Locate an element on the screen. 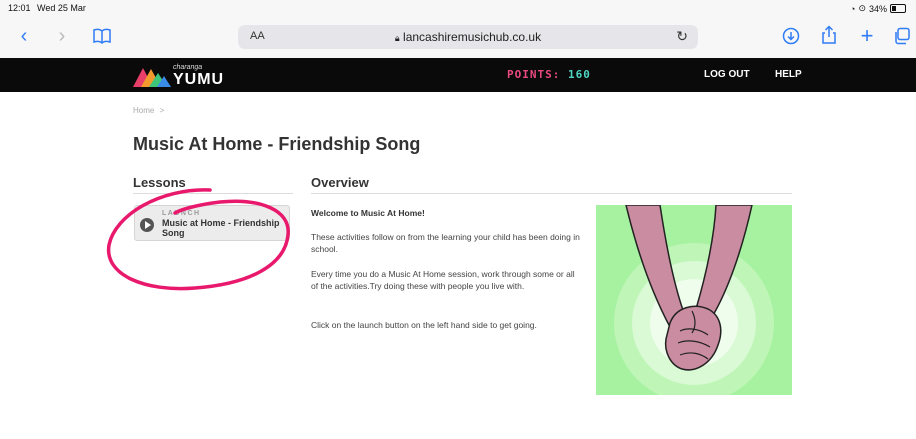  url-label: lancashiremusichub.co.uk is located at coordinates (472, 37).